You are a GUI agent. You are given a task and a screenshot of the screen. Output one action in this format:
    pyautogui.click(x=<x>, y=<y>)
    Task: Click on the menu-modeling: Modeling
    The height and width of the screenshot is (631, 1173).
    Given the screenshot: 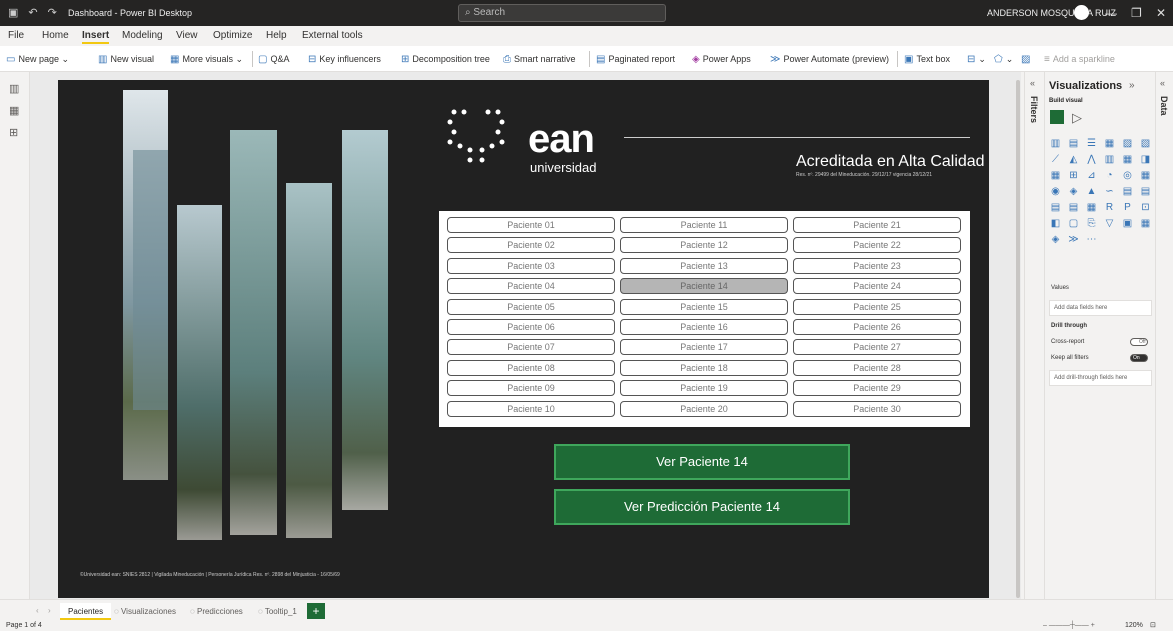 What is the action you would take?
    pyautogui.click(x=142, y=35)
    